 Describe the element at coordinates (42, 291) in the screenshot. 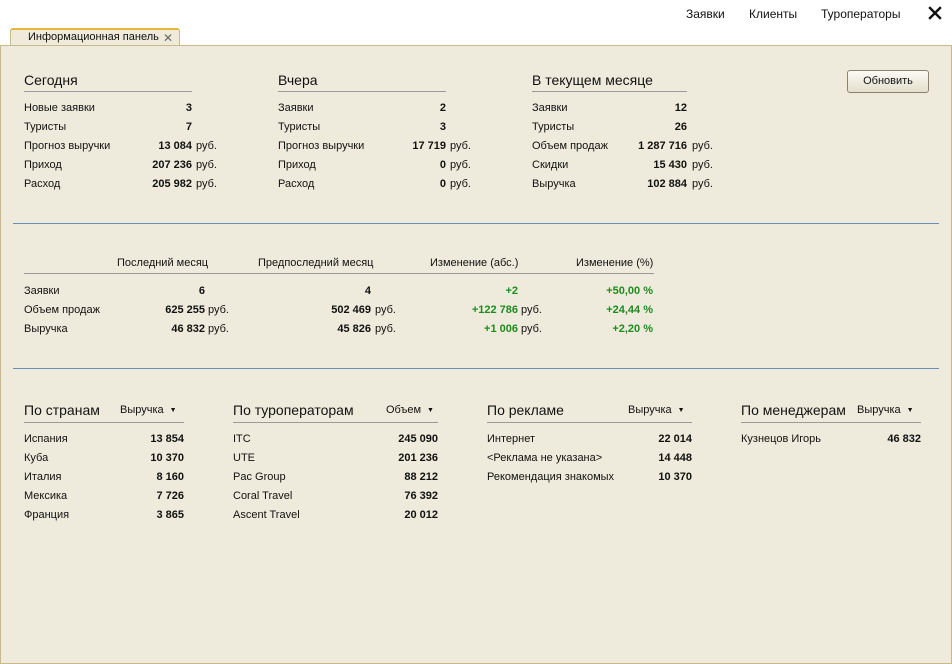

I see `compare-row-label: Заявки` at that location.